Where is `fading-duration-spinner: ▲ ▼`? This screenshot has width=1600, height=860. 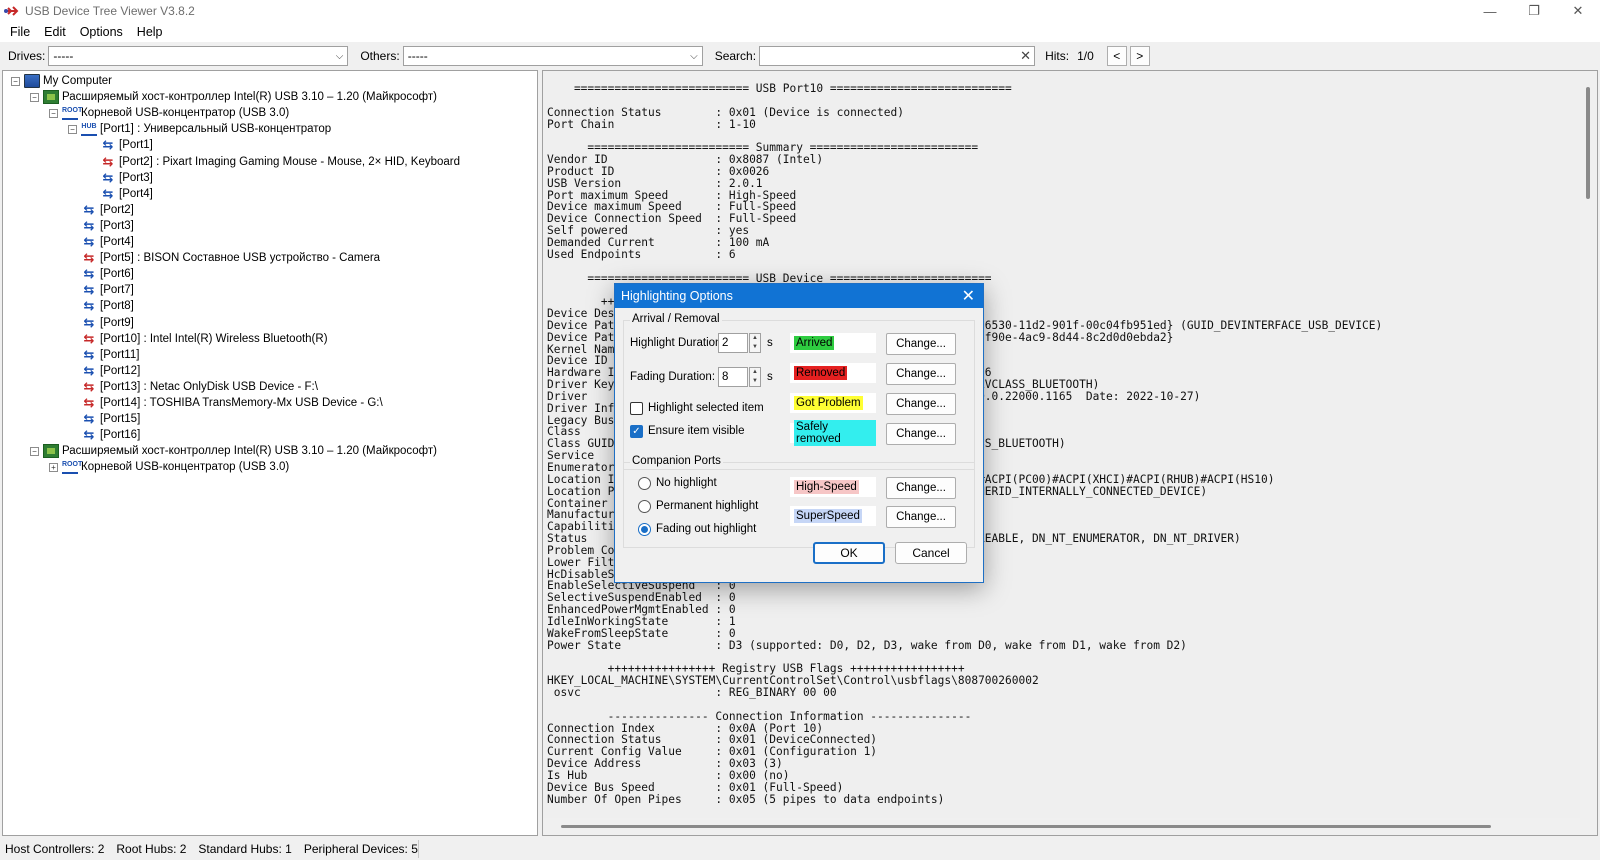
fading-duration-spinner: ▲ ▼ is located at coordinates (755, 377).